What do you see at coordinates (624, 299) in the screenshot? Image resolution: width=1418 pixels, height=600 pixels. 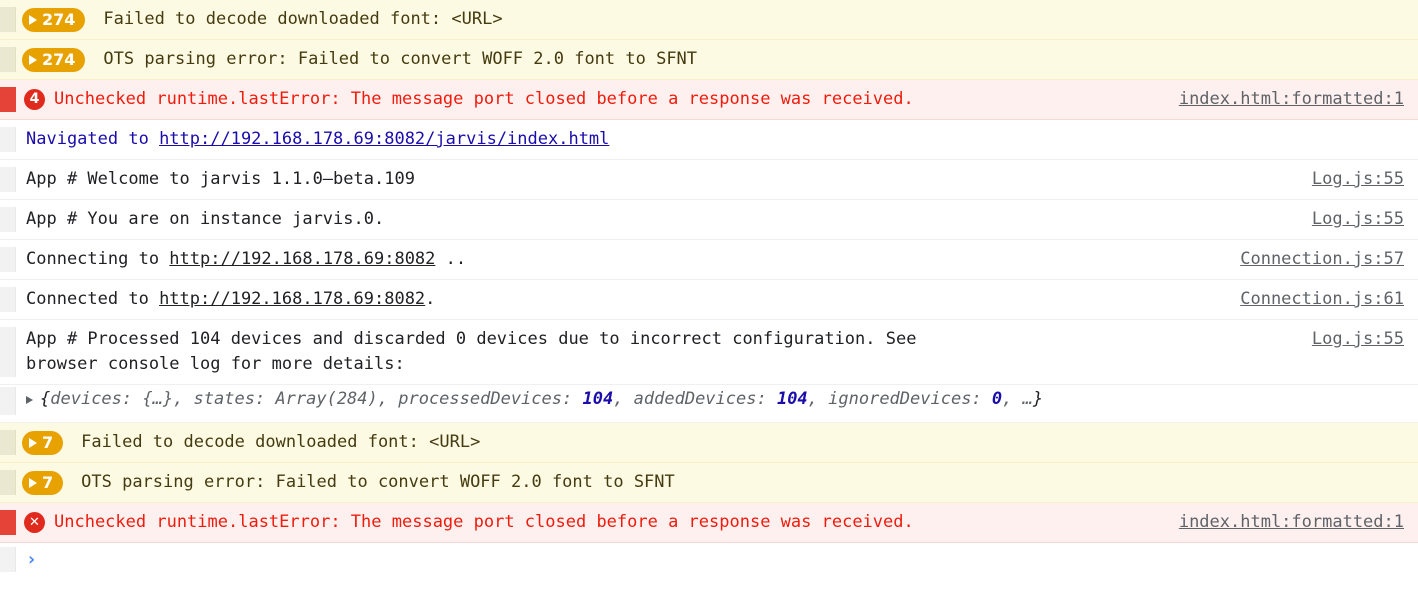 I see `log-message: Connected to http://192.168.178.69:8082.` at bounding box center [624, 299].